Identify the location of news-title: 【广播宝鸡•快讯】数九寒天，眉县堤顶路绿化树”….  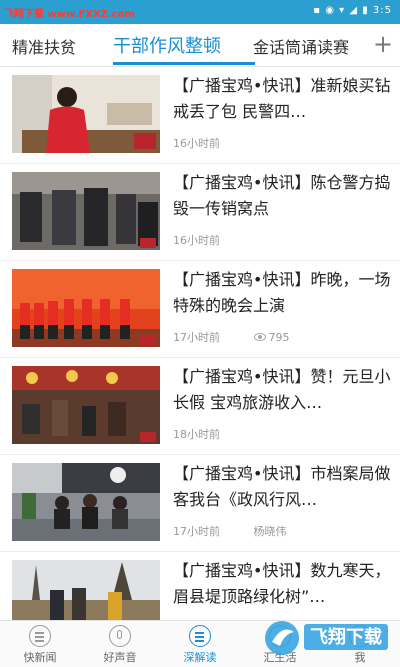
(282, 583).